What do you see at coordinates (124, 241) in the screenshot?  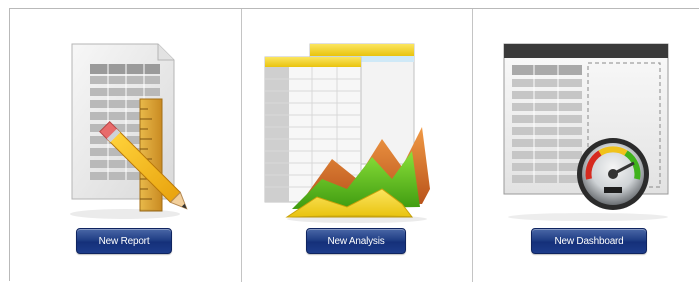 I see `new-report-button: New Report` at bounding box center [124, 241].